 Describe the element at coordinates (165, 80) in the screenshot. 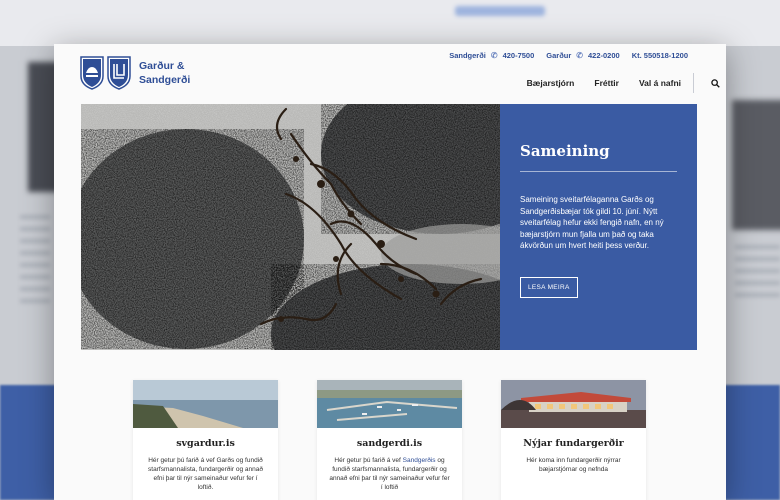

I see `brand-name-line2: Sandgerði` at that location.